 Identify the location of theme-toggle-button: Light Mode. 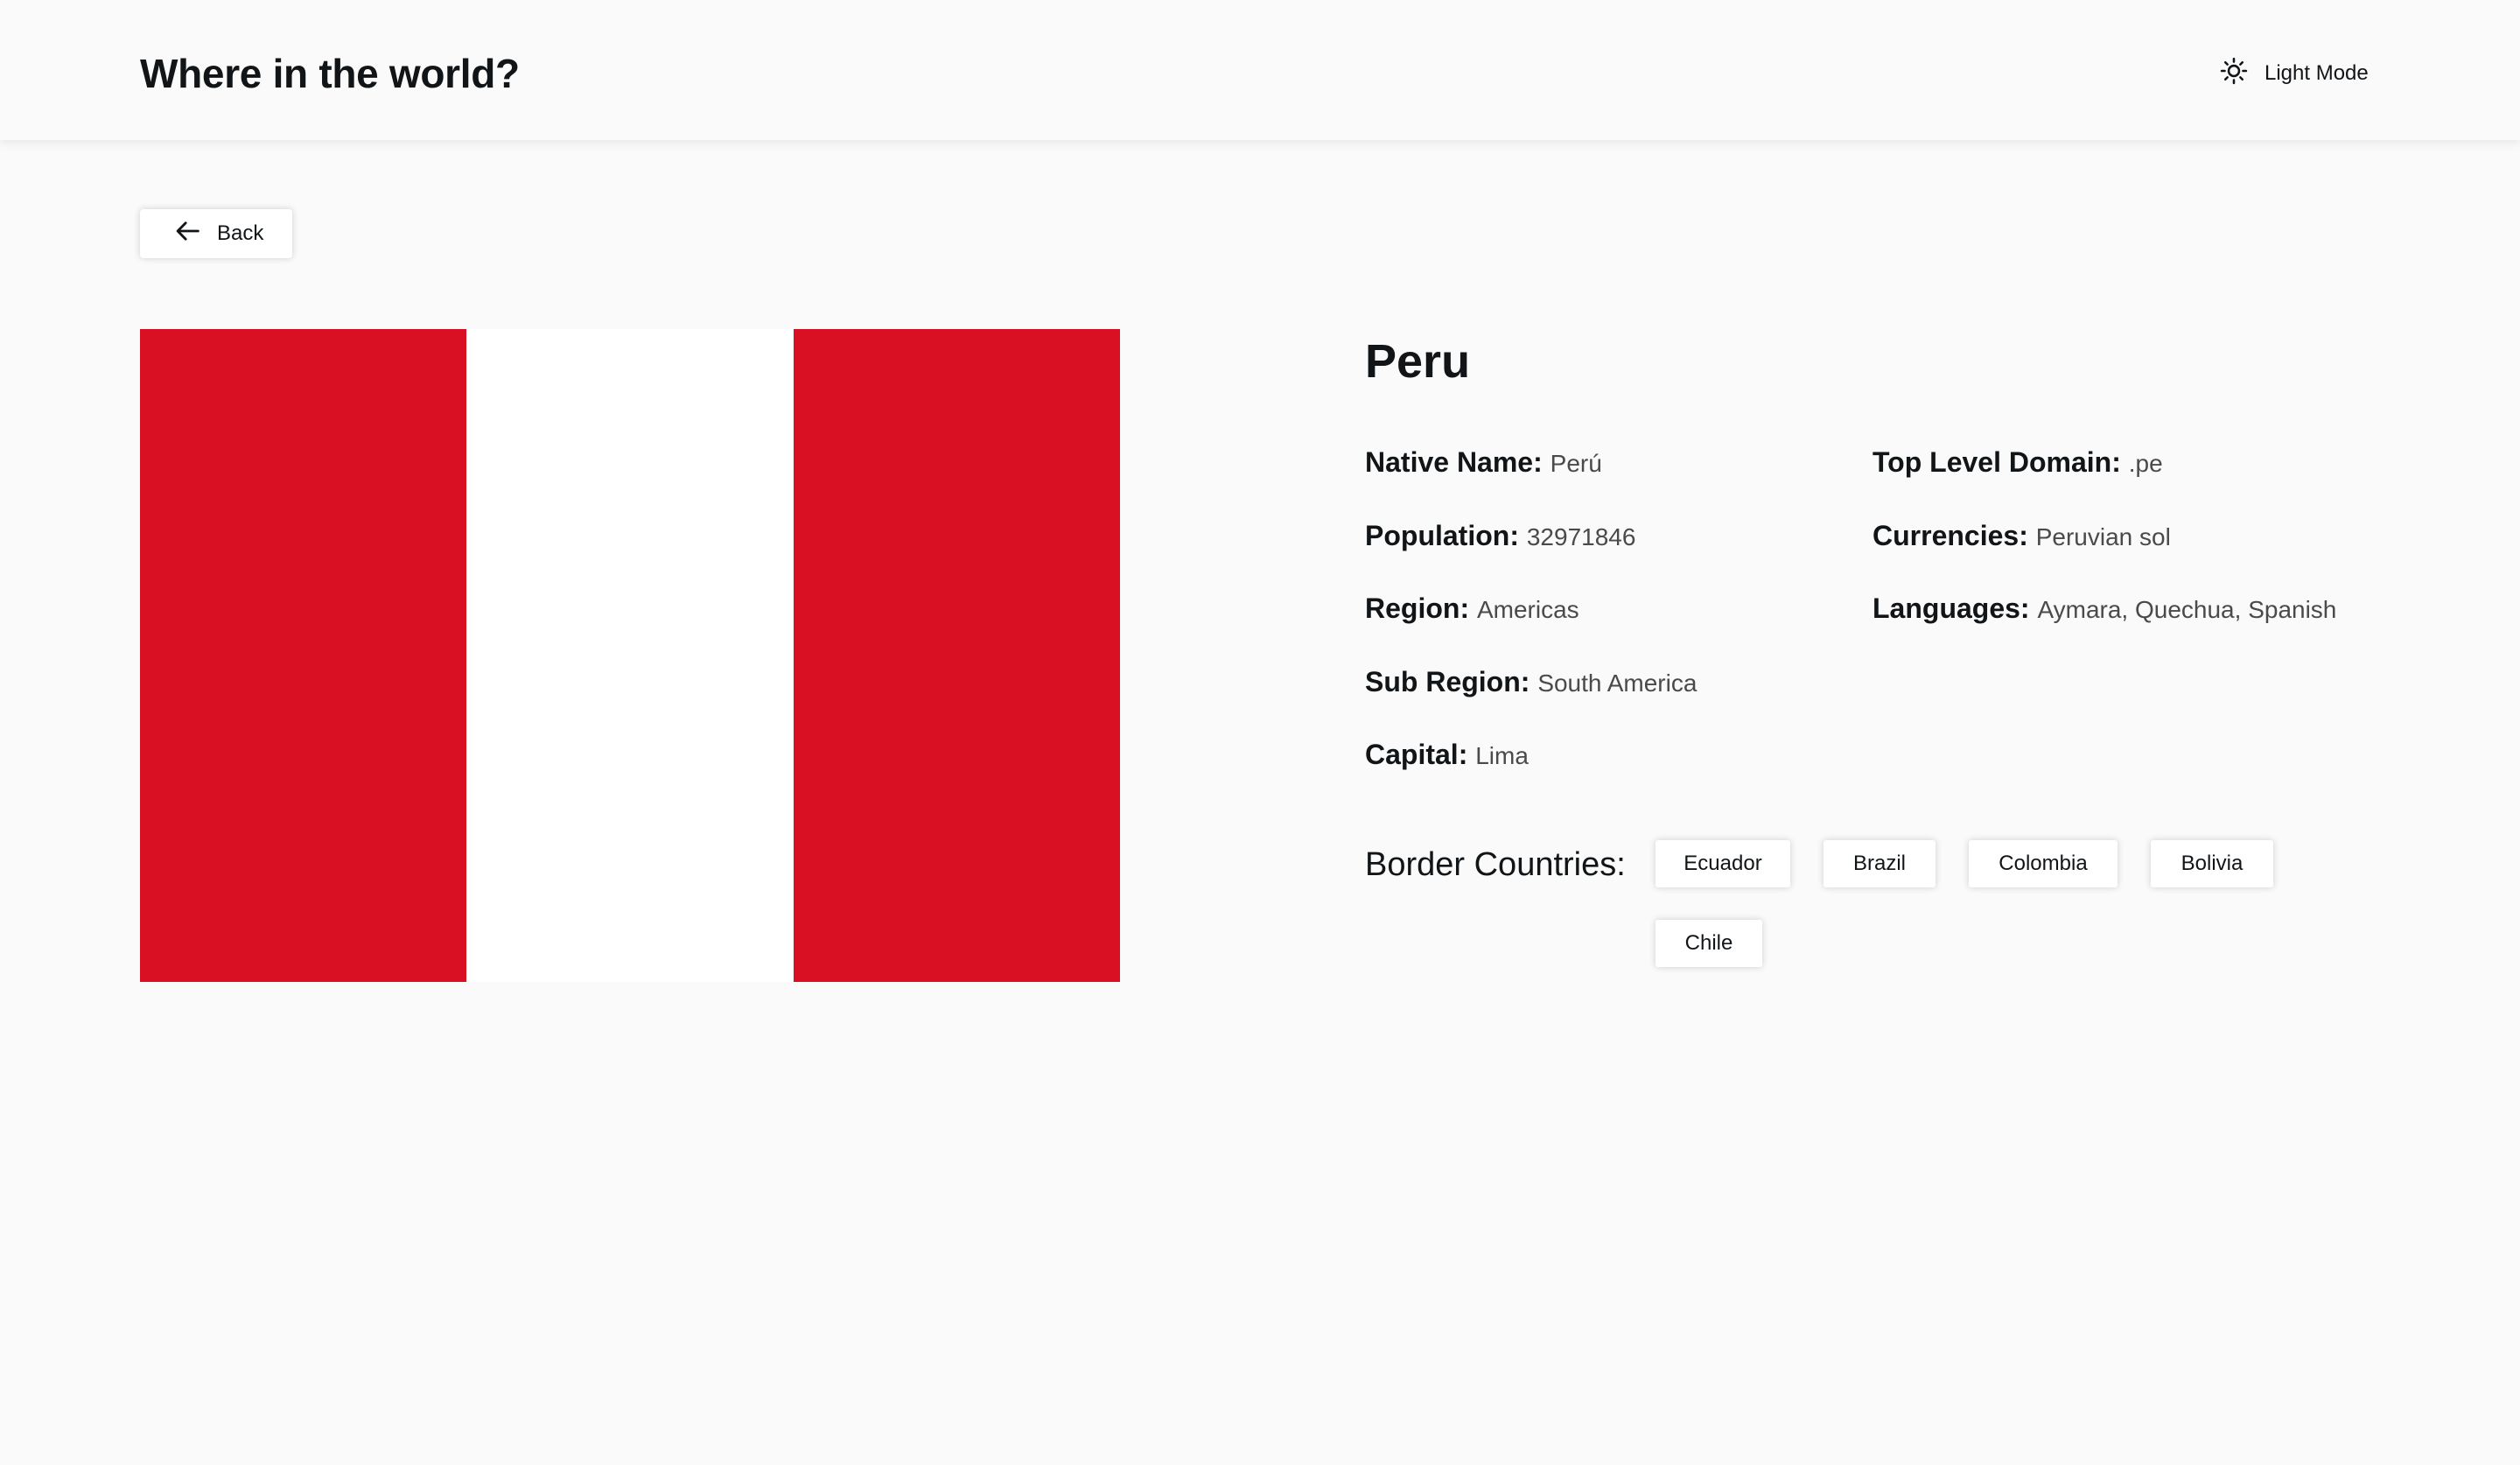
(2294, 74).